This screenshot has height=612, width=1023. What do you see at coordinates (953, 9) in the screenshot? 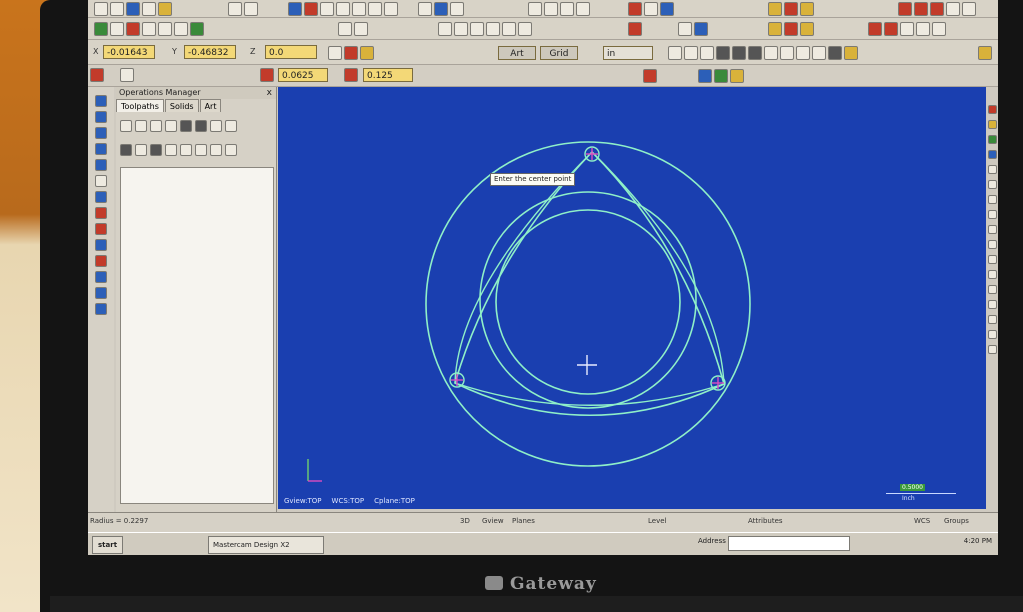
I see `tool-d-icon` at bounding box center [953, 9].